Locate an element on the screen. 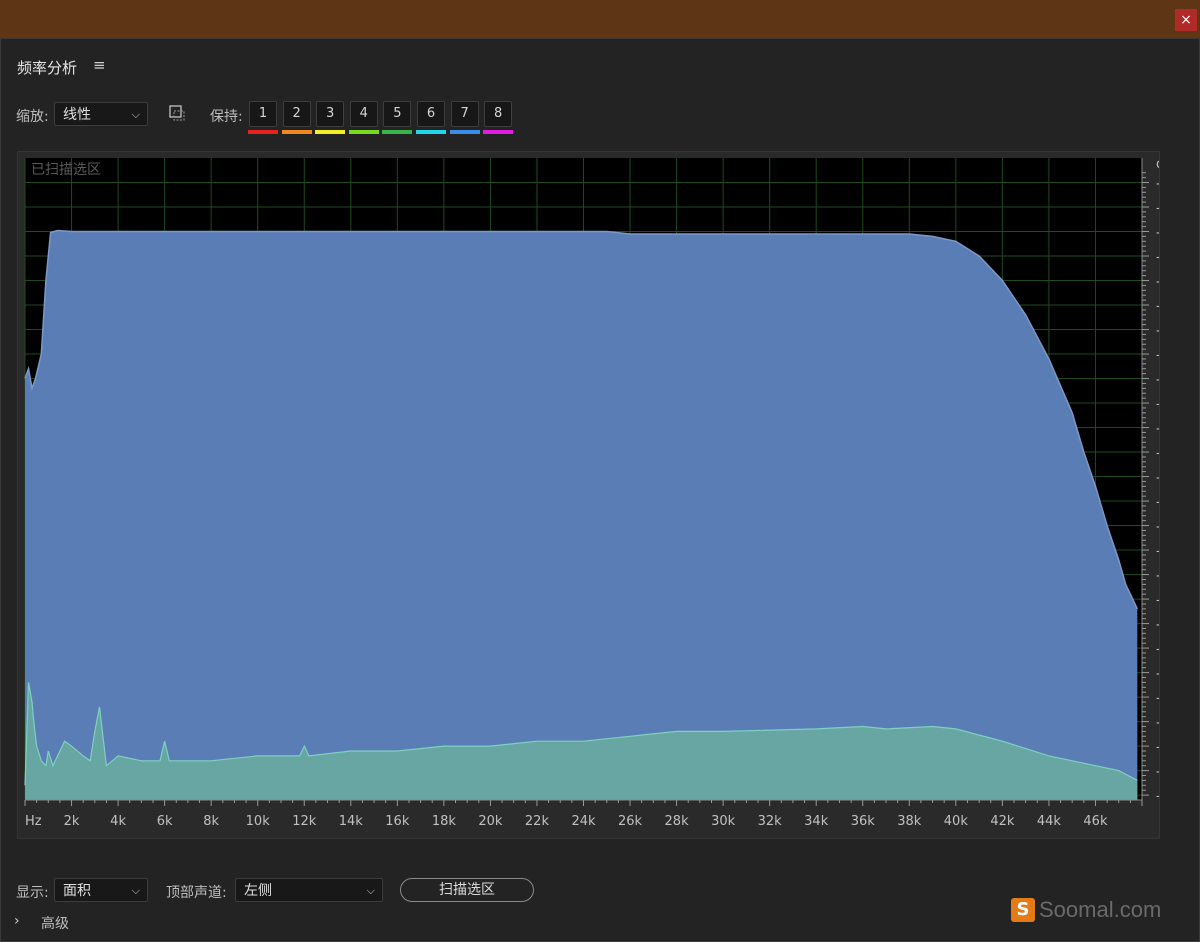 Image resolution: width=1200 pixels, height=942 pixels. x-tick-label: 18k is located at coordinates (444, 821).